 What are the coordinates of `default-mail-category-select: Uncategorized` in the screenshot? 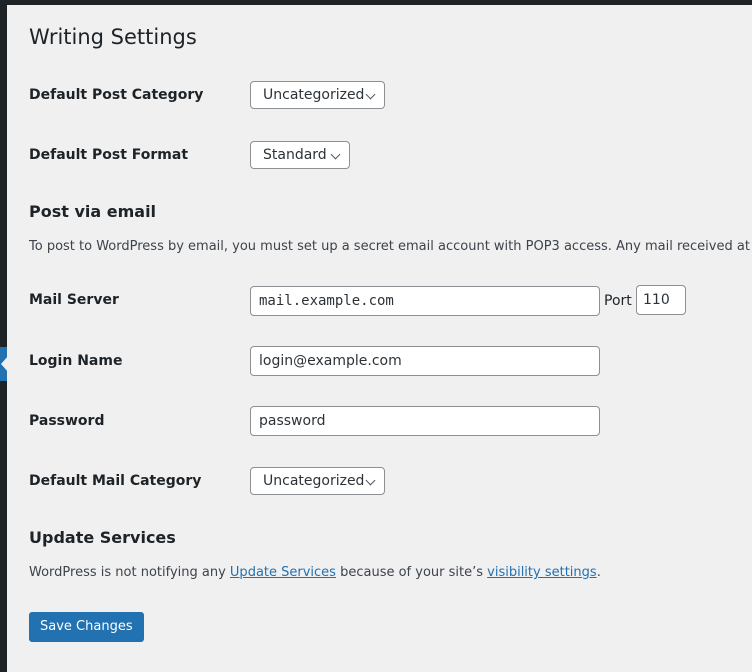 It's located at (317, 481).